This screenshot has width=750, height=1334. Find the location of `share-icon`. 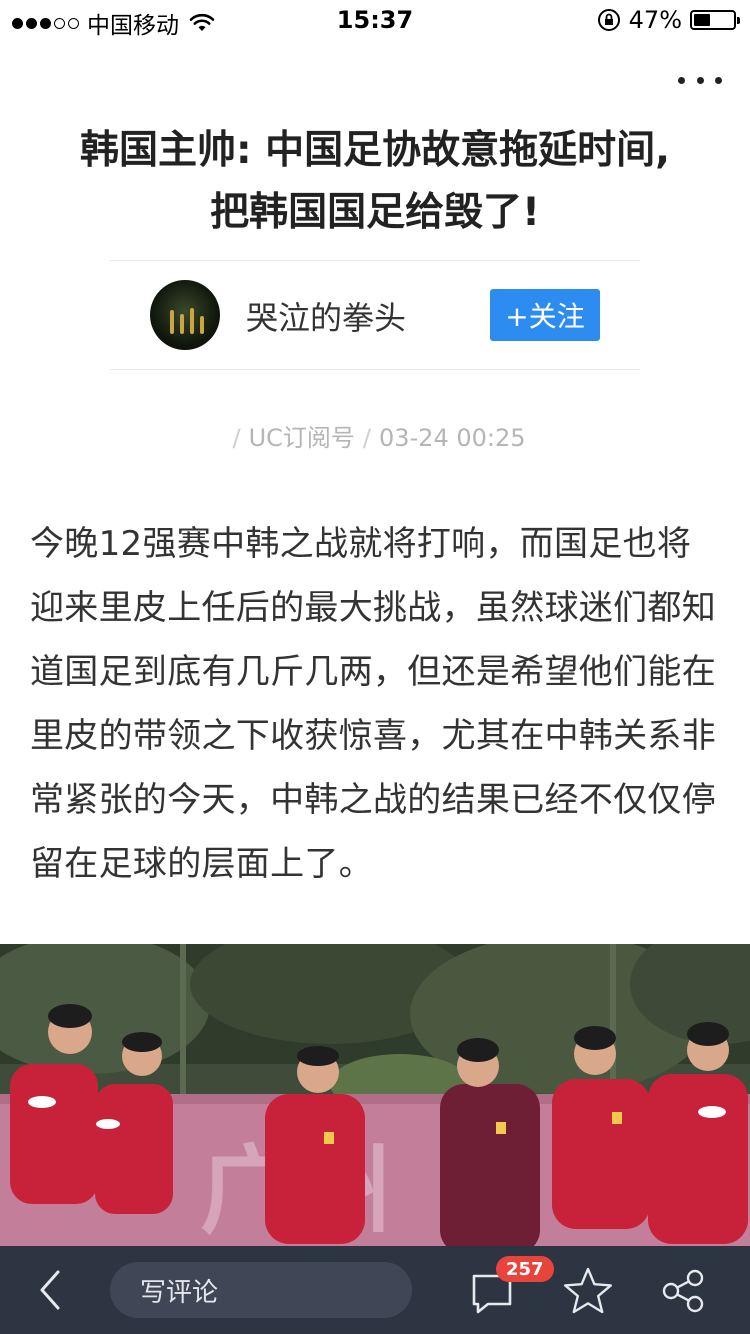

share-icon is located at coordinates (683, 1291).